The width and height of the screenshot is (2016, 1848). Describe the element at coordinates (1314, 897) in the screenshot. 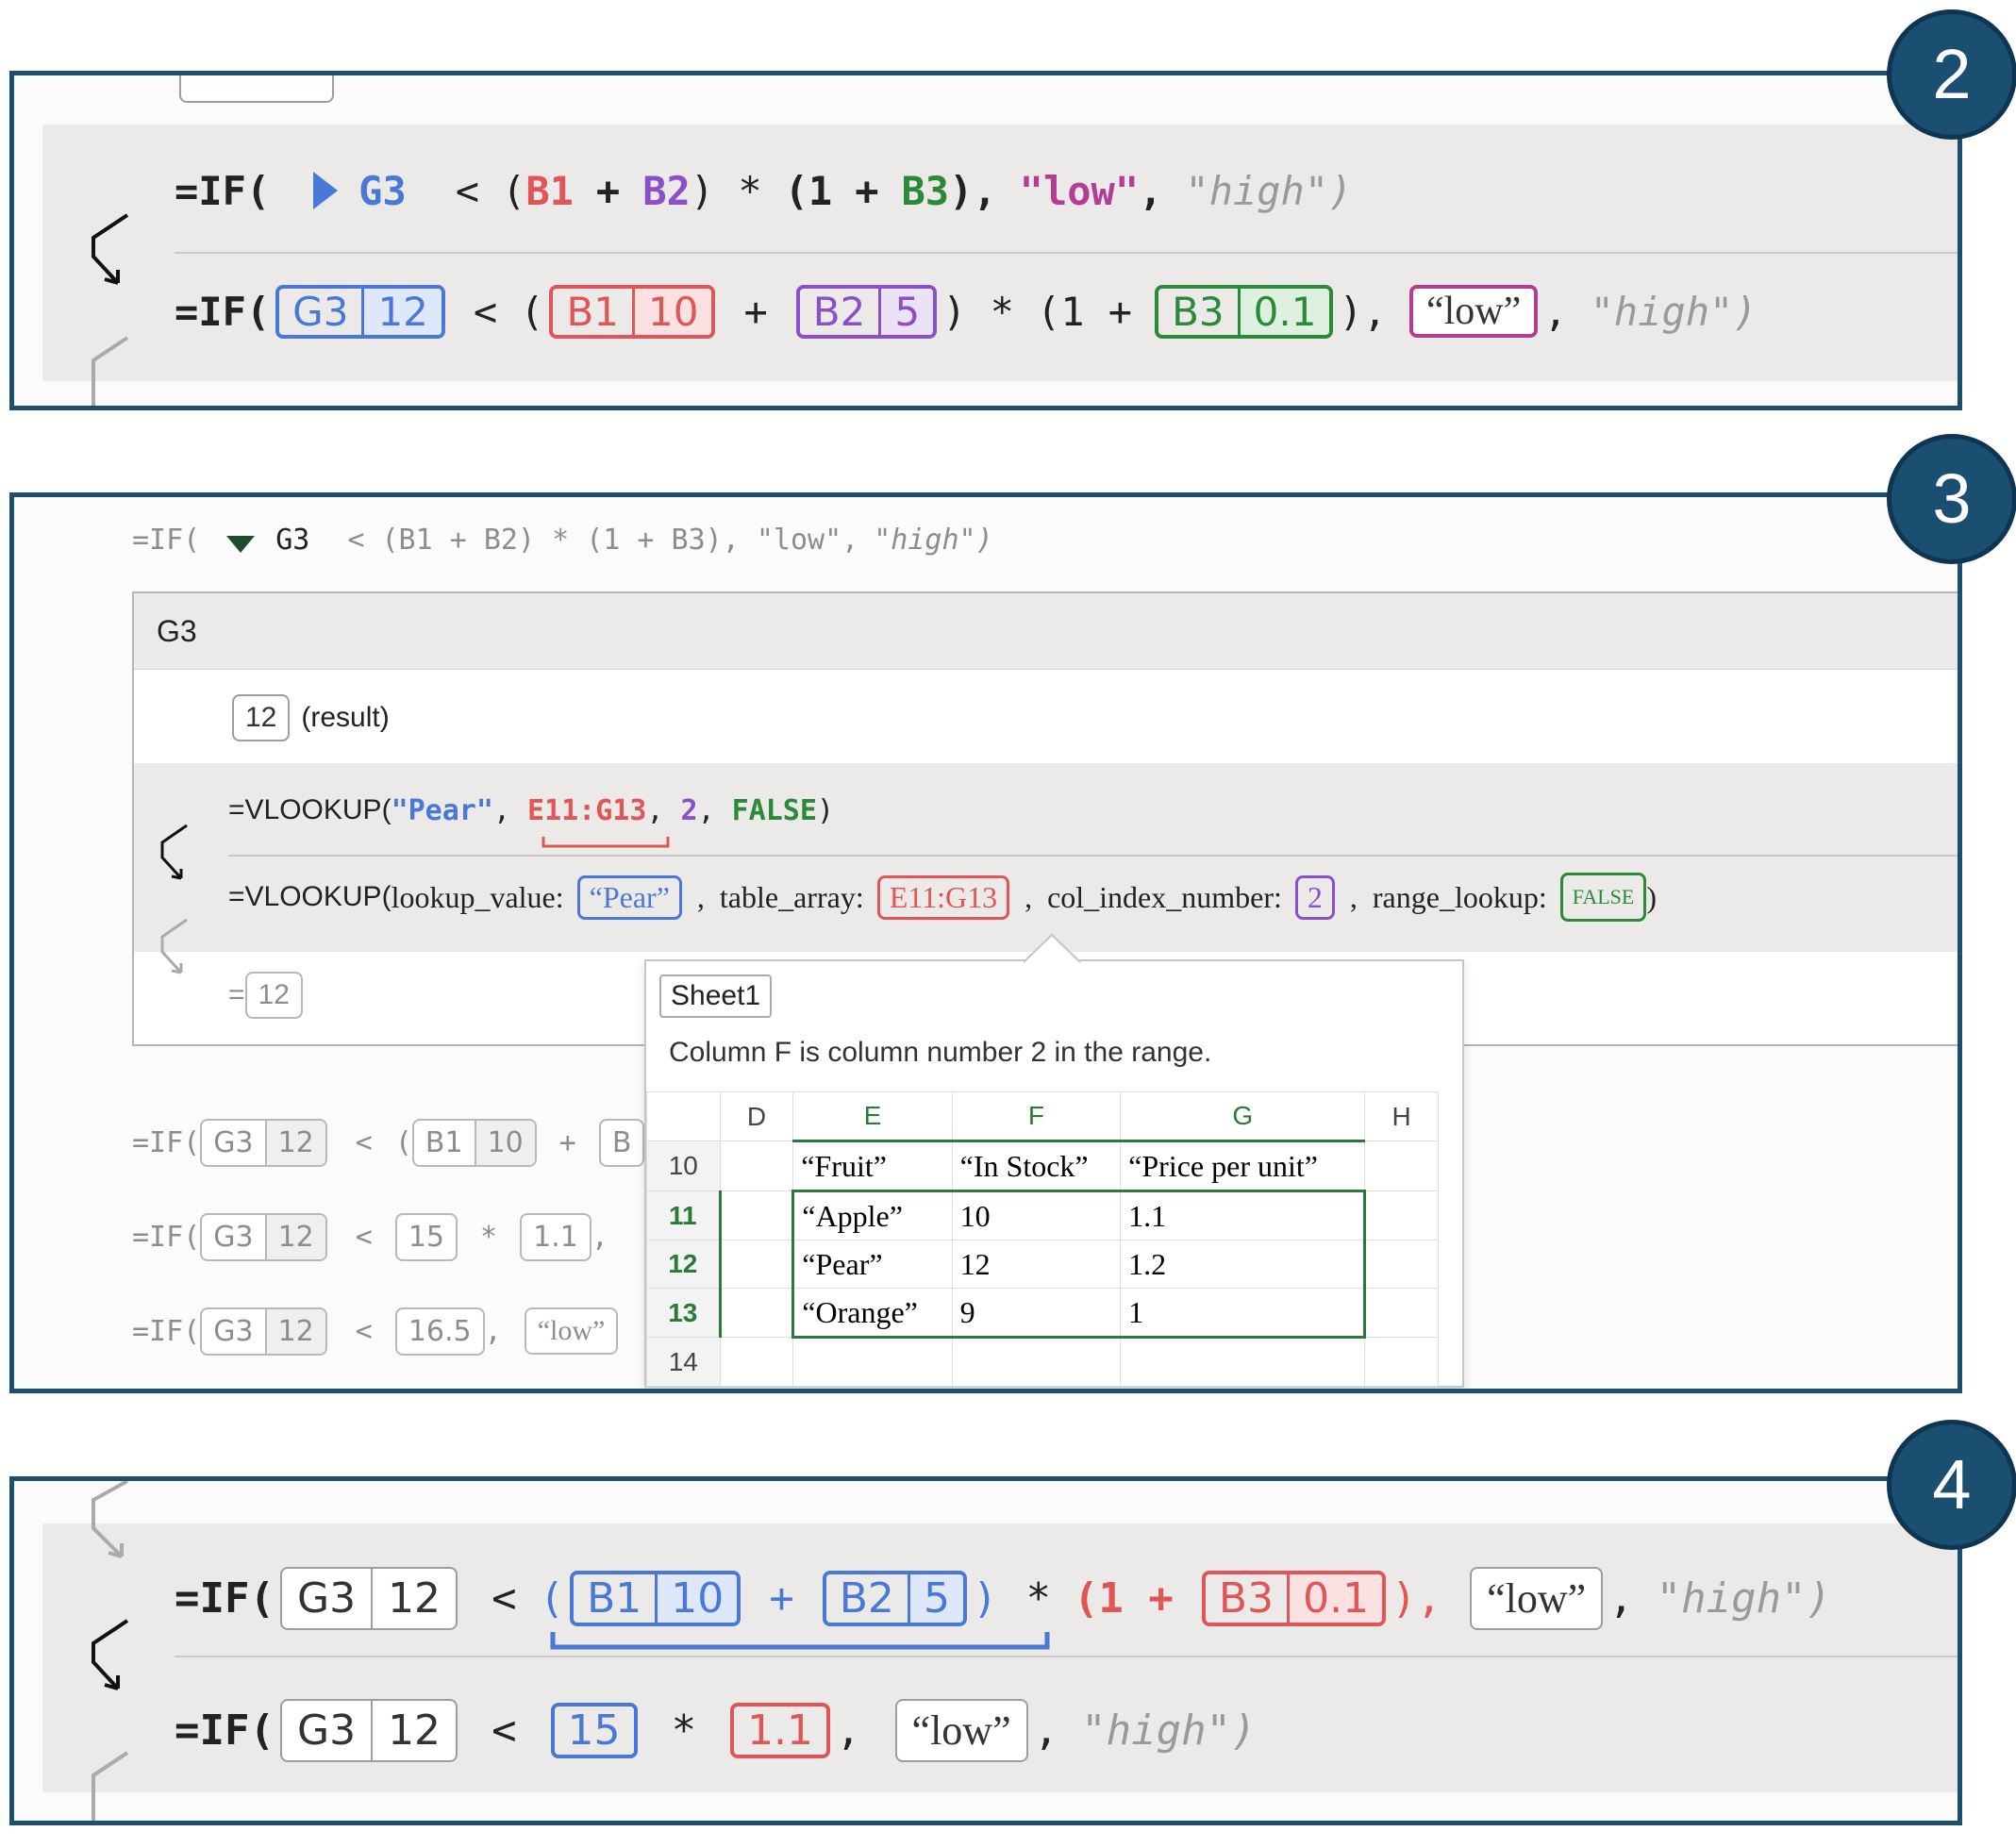

I see `value-box-col: 2` at that location.